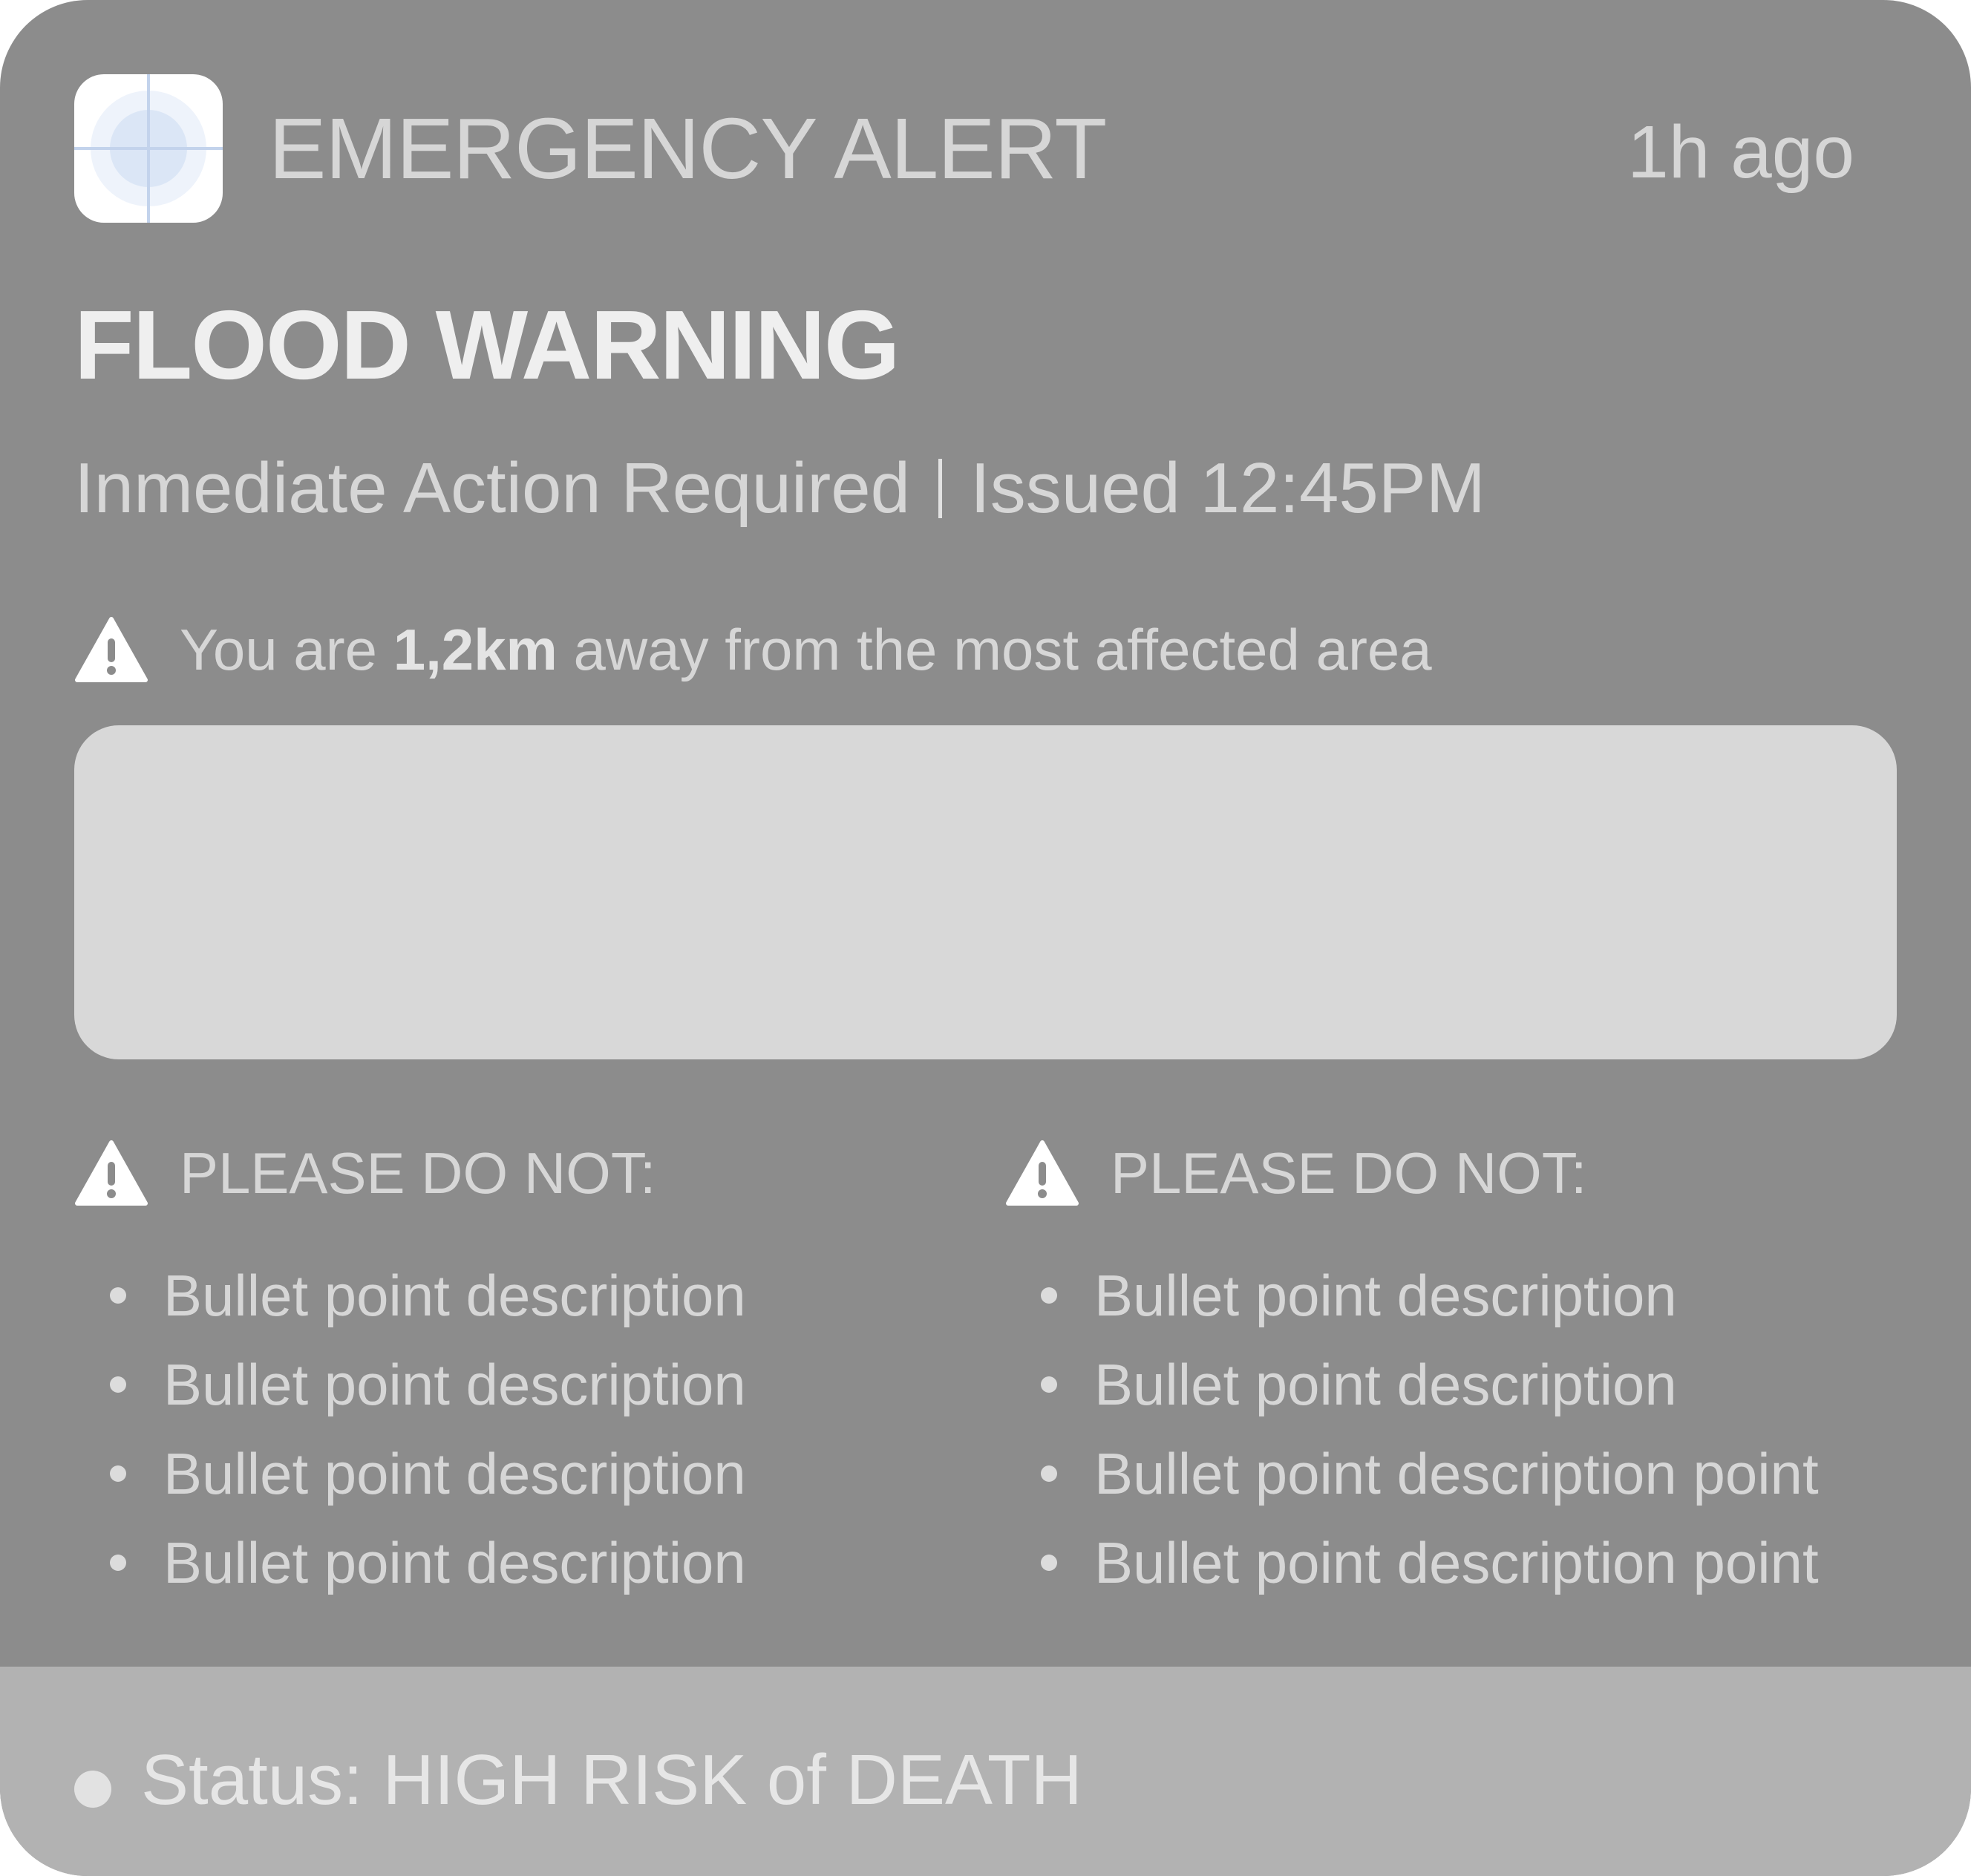  Describe the element at coordinates (1227, 488) in the screenshot. I see `issued-time-text: Issued 12:45PM` at that location.